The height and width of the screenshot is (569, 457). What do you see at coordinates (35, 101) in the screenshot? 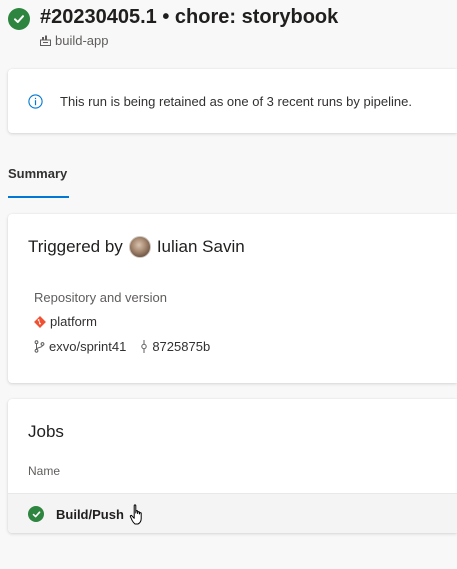
I see `info-icon` at bounding box center [35, 101].